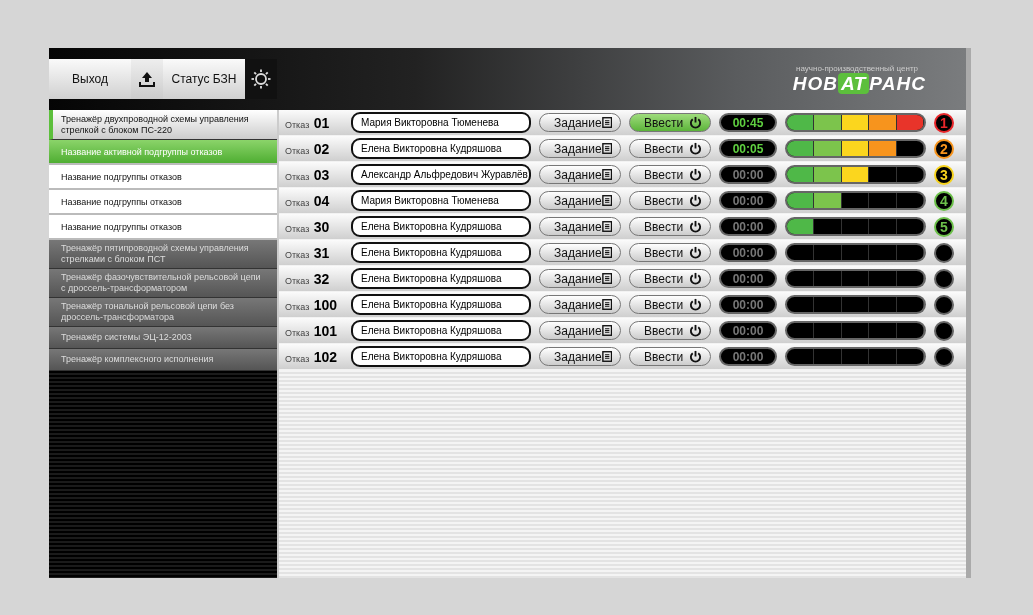 This screenshot has width=1033, height=615. Describe the element at coordinates (312, 356) in the screenshot. I see `fault-label: Отказ 102` at that location.